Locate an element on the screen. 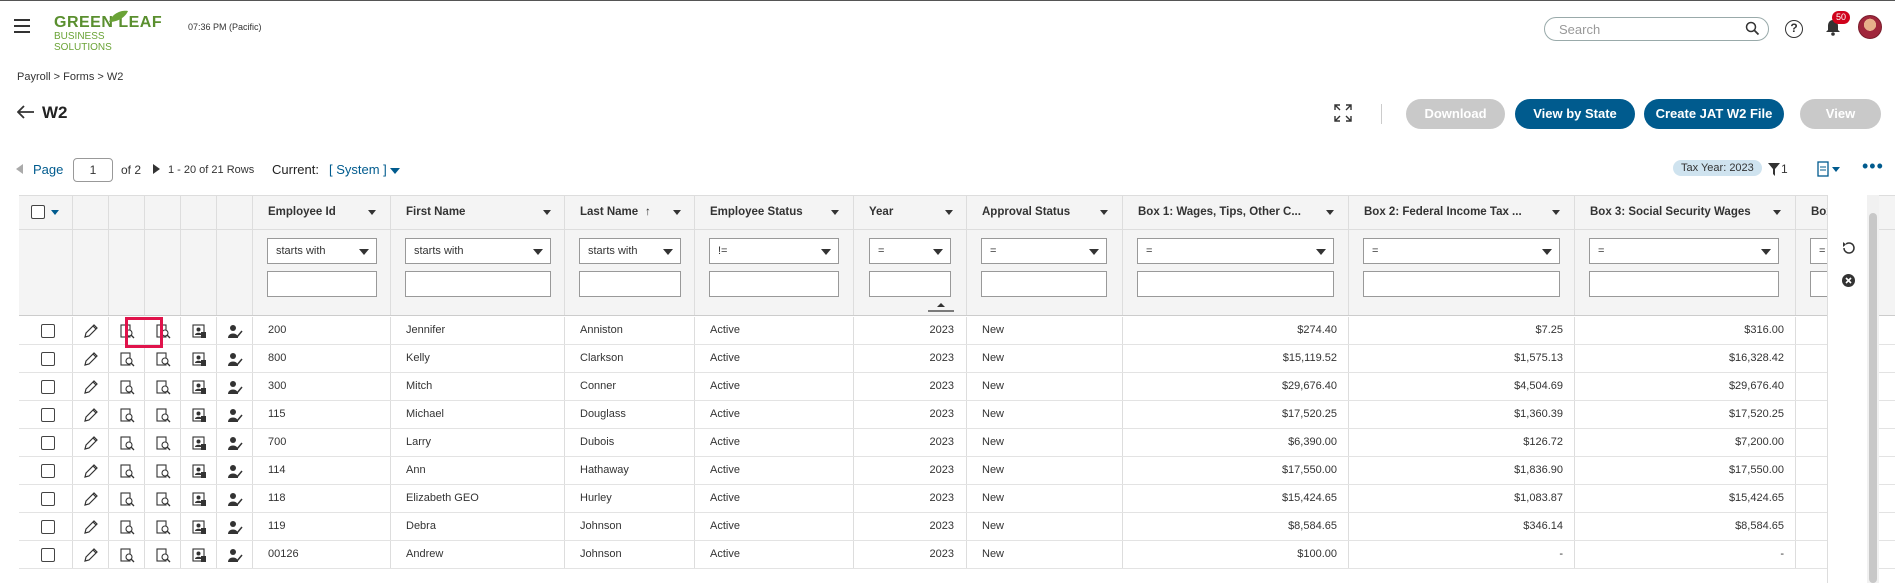  breadcrumb: Payroll > Forms > W2 is located at coordinates (70, 77).